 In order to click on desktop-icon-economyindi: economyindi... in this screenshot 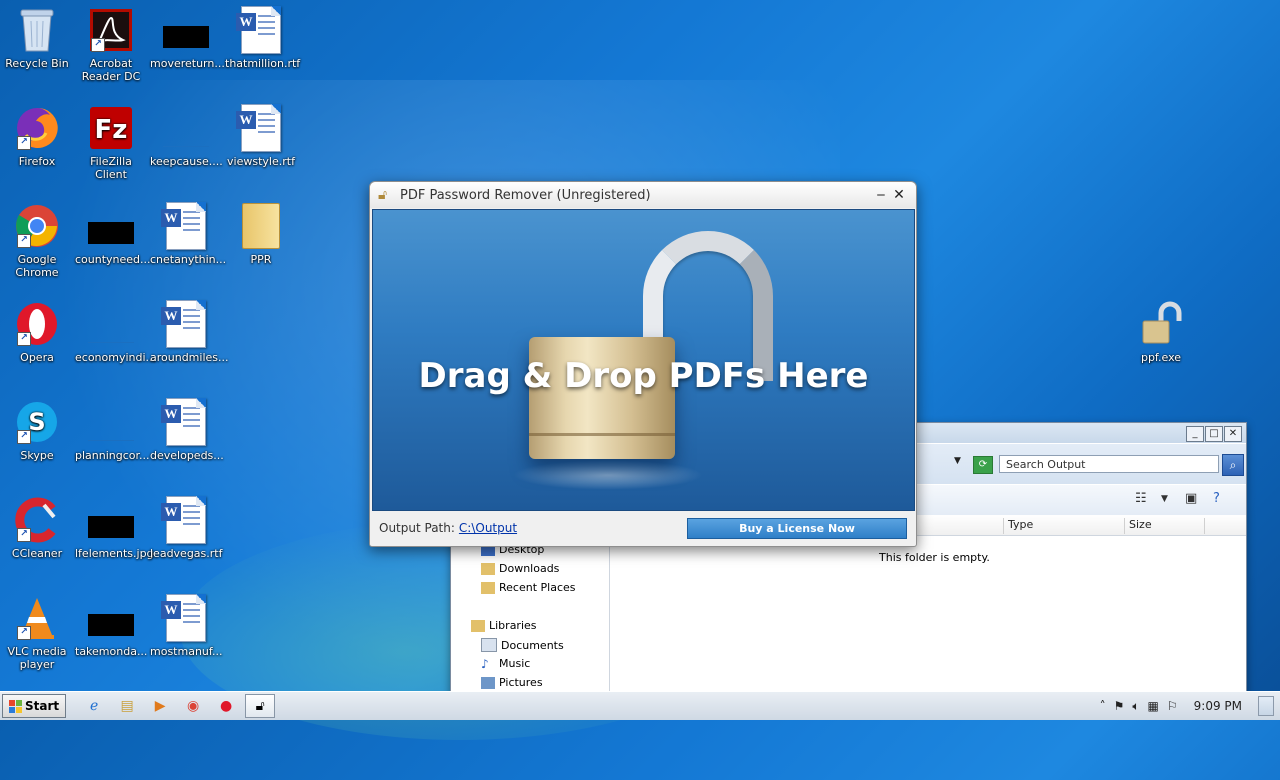, I will do `click(115, 332)`.